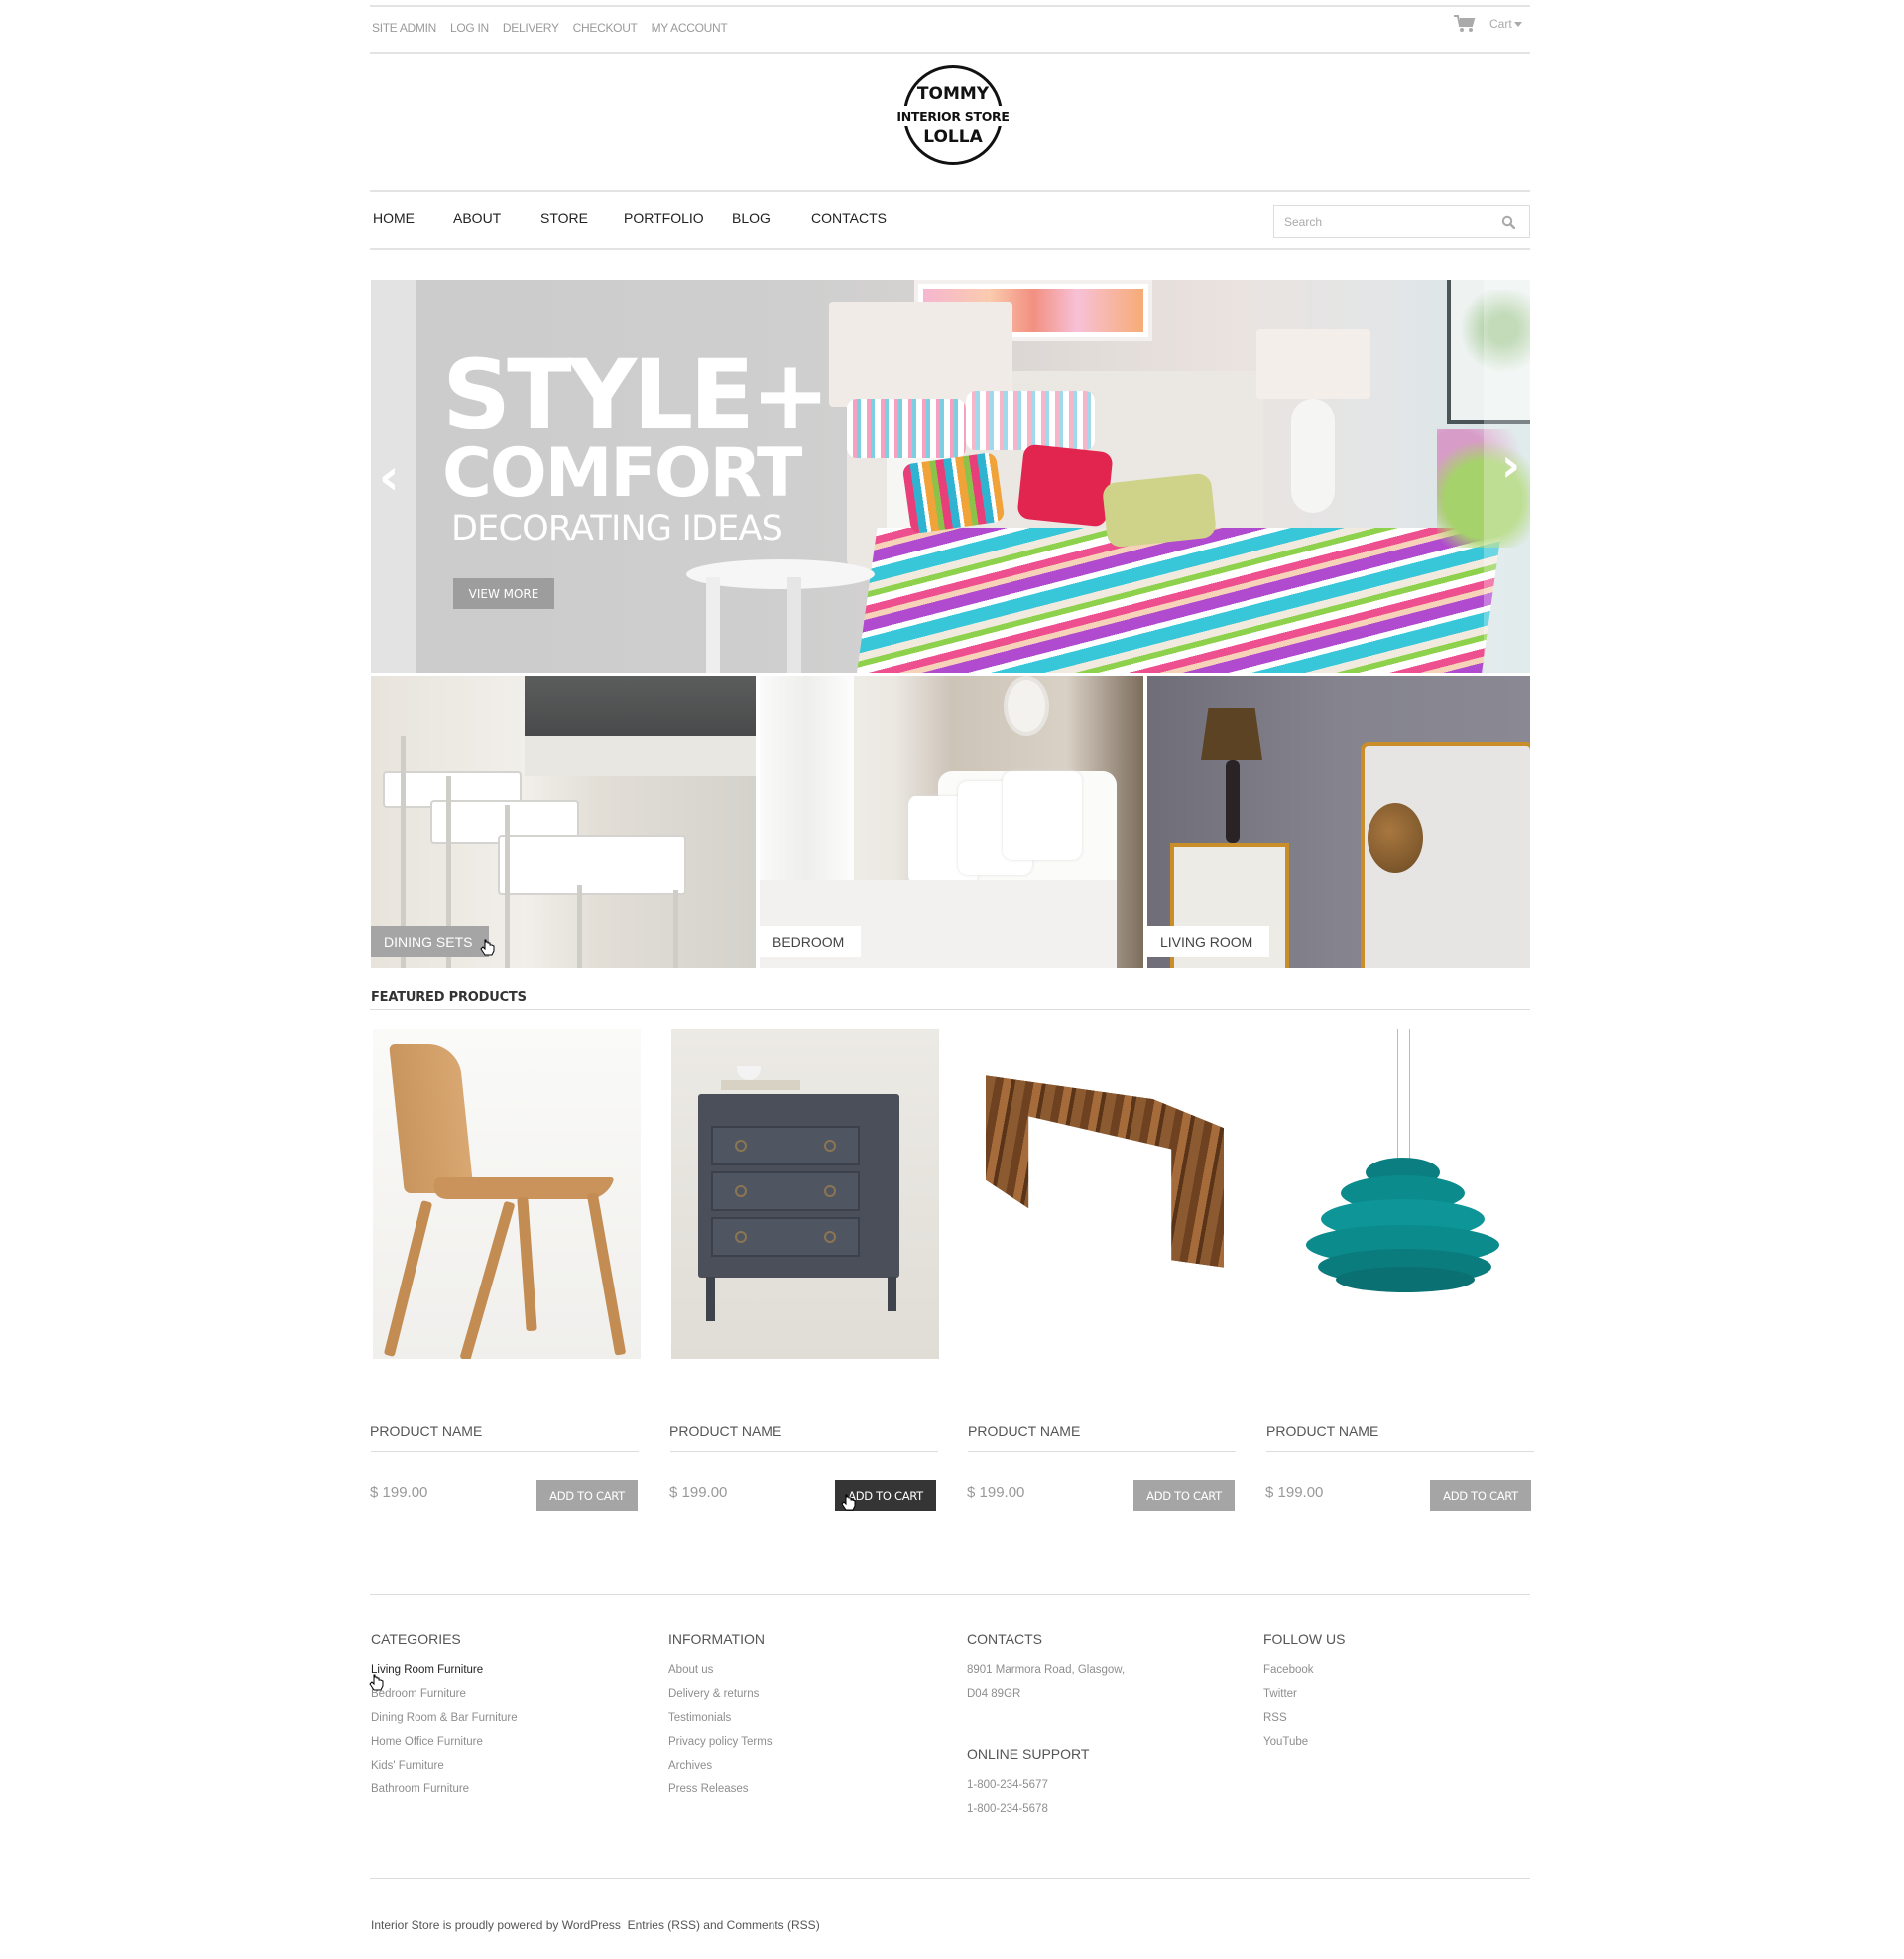  I want to click on cart-dropdown: Cart, so click(1488, 24).